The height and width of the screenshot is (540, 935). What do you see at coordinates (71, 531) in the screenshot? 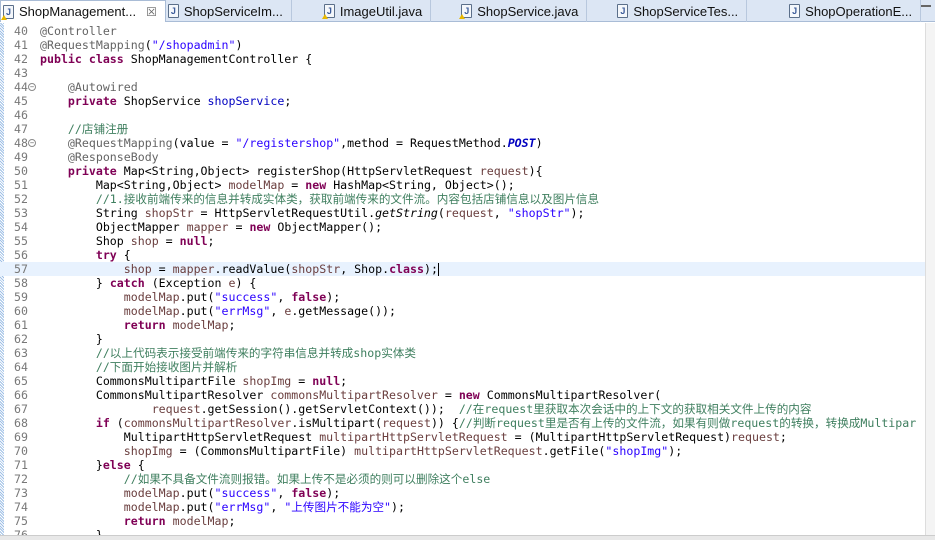
I see `token-p: }` at bounding box center [71, 531].